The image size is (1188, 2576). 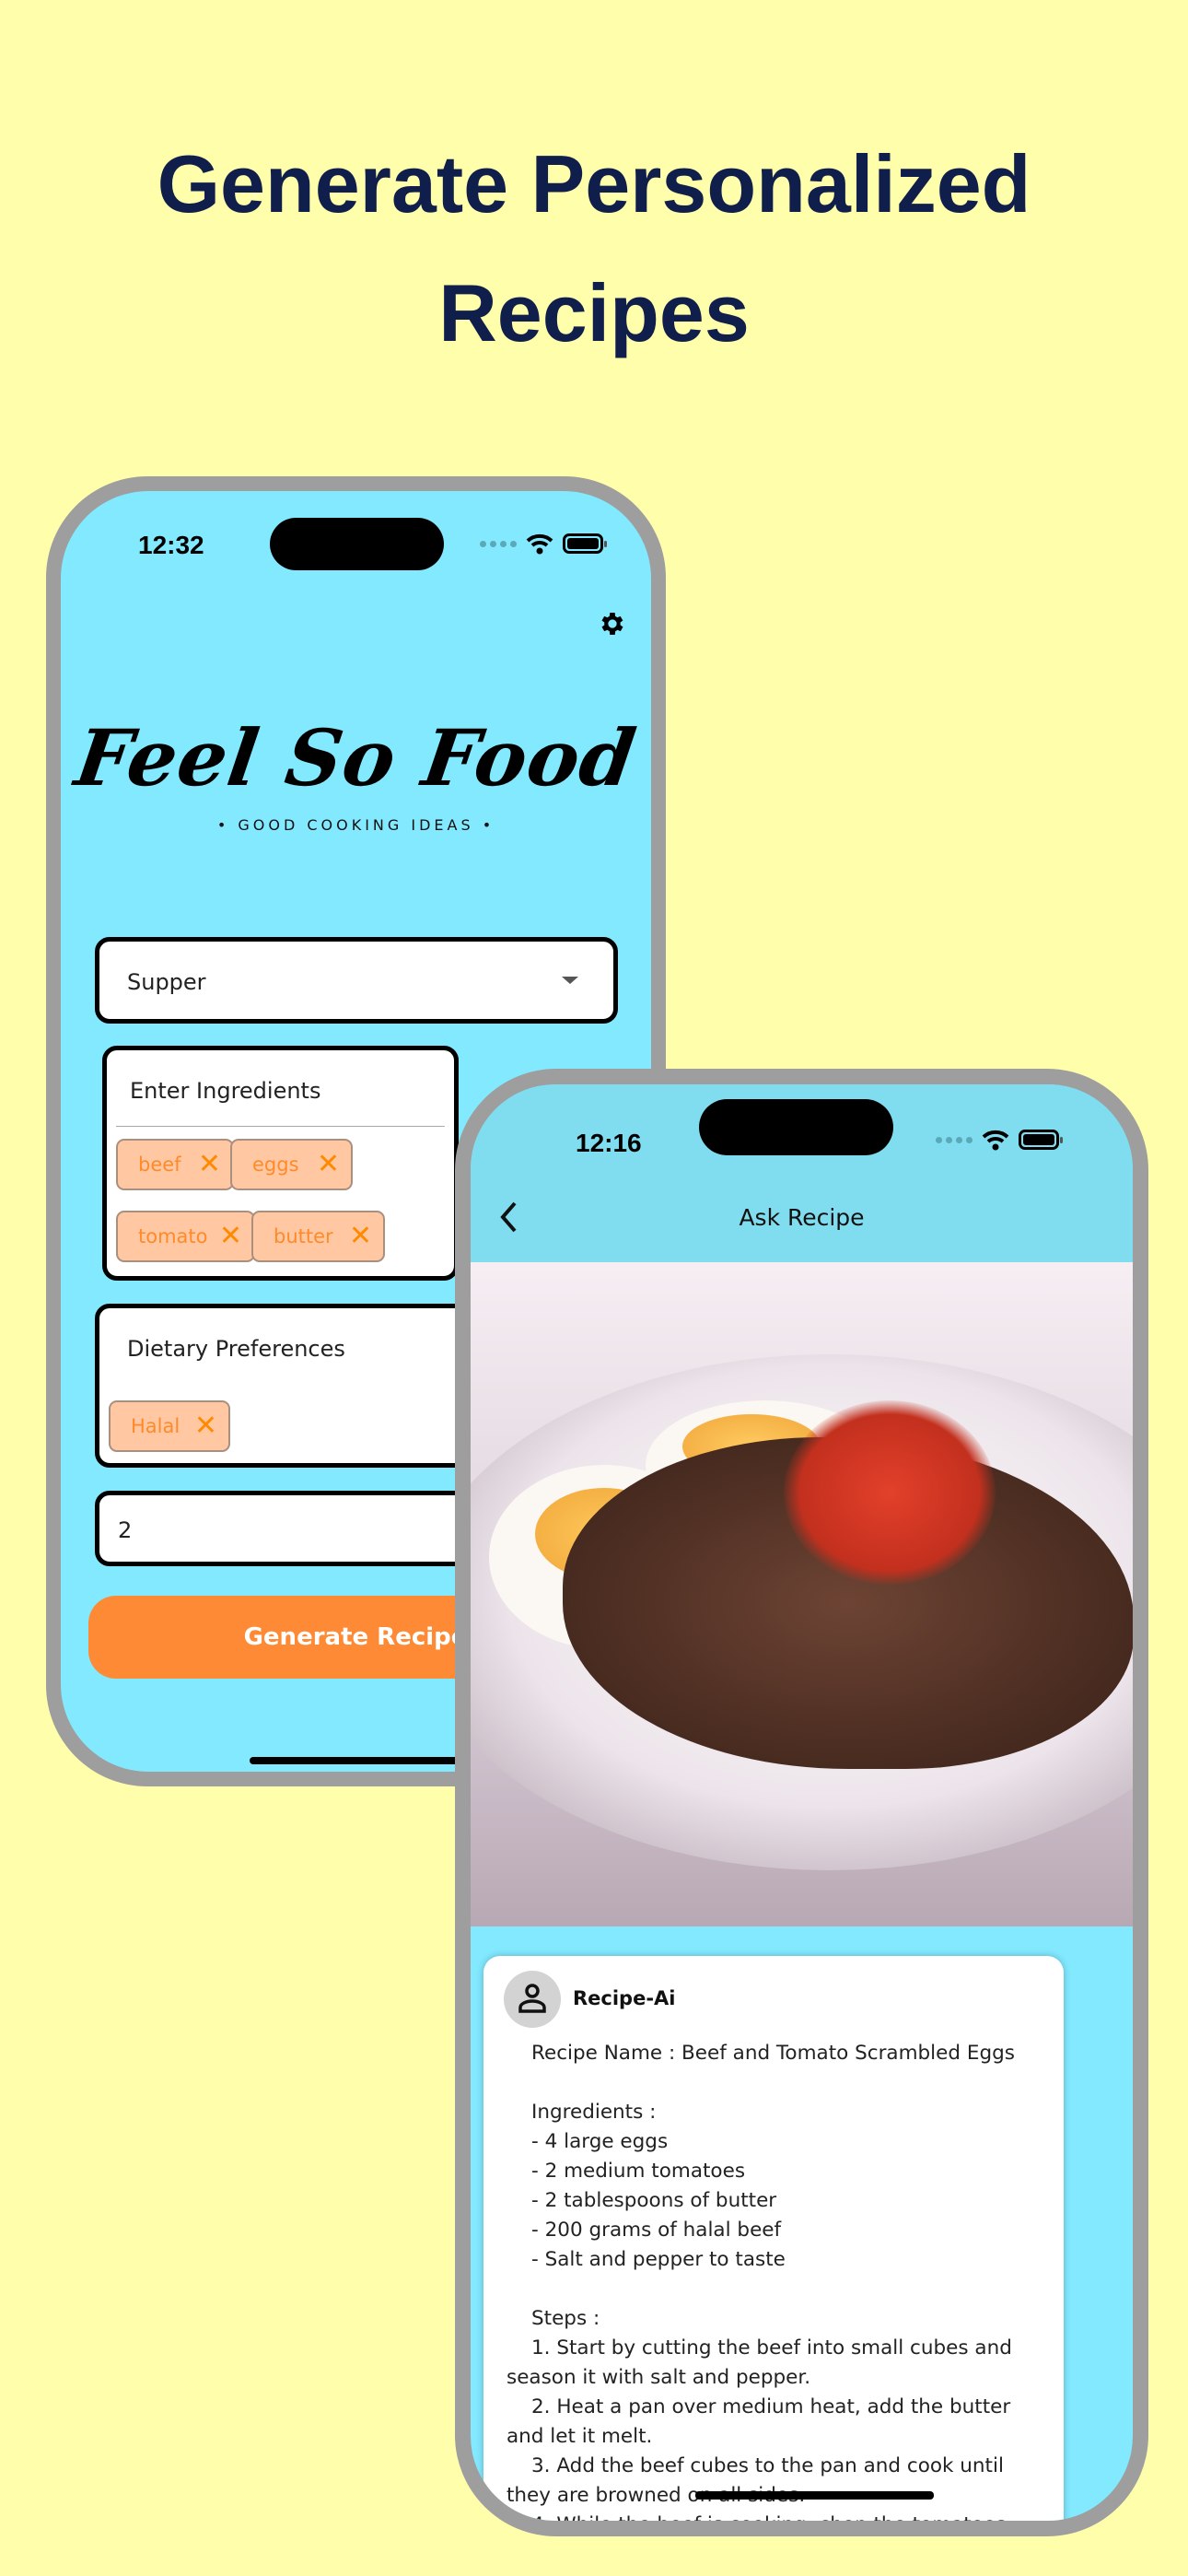 What do you see at coordinates (802, 1594) in the screenshot?
I see `recipe-food-image` at bounding box center [802, 1594].